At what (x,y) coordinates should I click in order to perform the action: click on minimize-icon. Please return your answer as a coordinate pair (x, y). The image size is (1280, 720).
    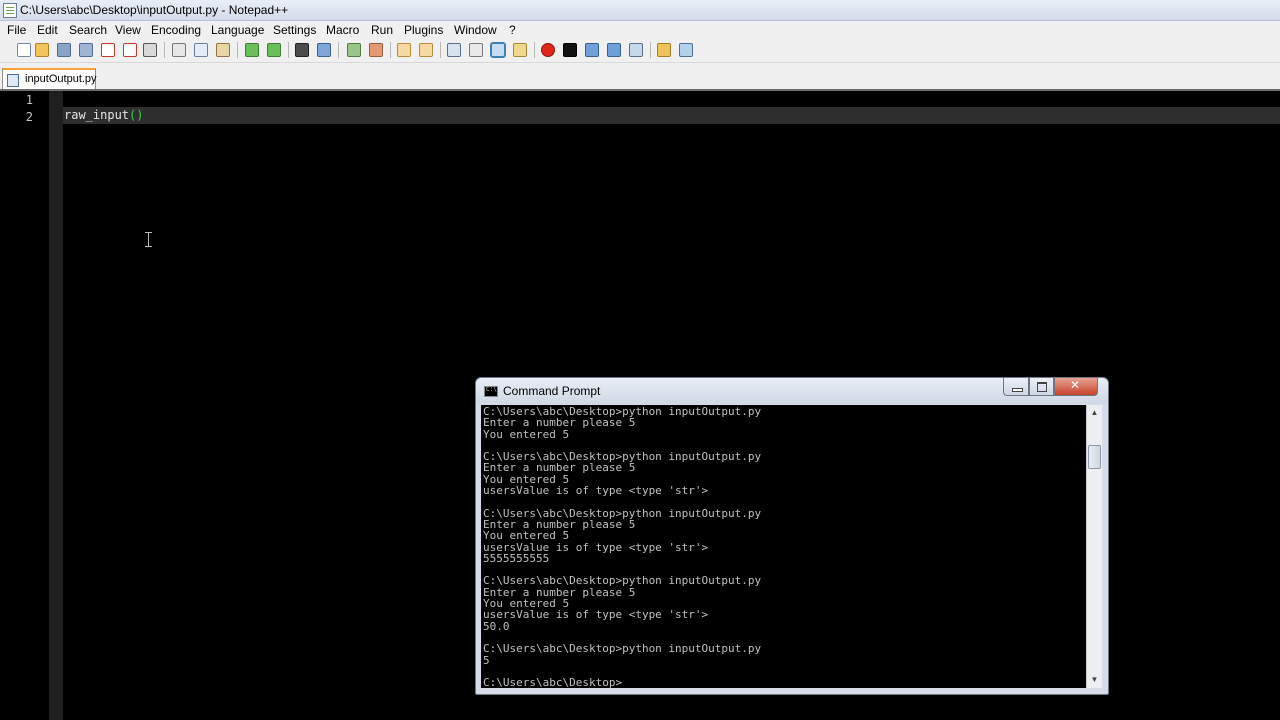
    Looking at the image, I should click on (1017, 390).